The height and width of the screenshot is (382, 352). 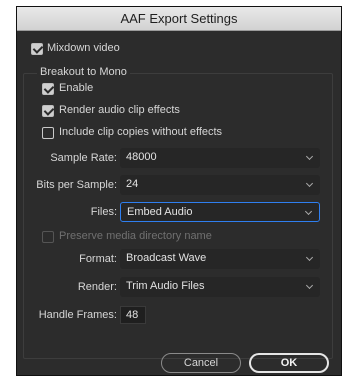 What do you see at coordinates (83, 158) in the screenshot?
I see `sample-rate-label: Sample Rate:` at bounding box center [83, 158].